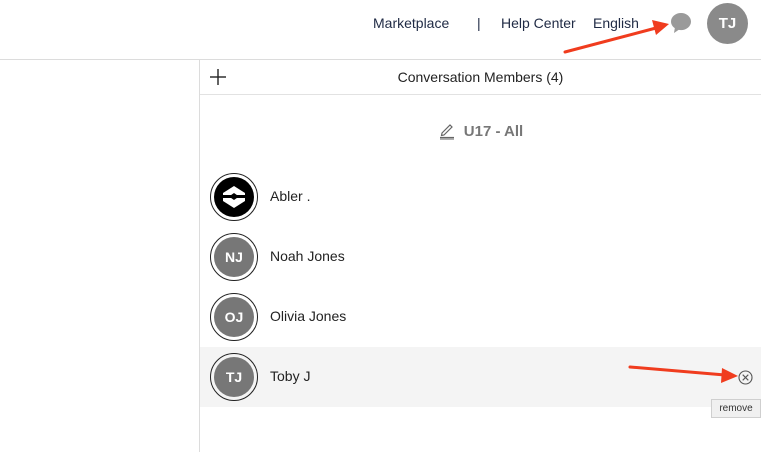  I want to click on member-name: Abler ., so click(290, 196).